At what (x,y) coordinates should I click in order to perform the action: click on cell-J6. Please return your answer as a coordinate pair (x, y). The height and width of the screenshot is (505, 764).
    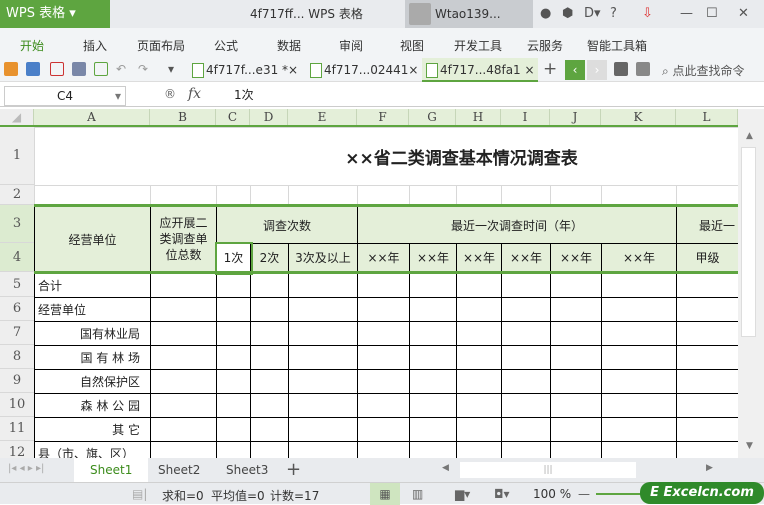
    Looking at the image, I should click on (576, 309).